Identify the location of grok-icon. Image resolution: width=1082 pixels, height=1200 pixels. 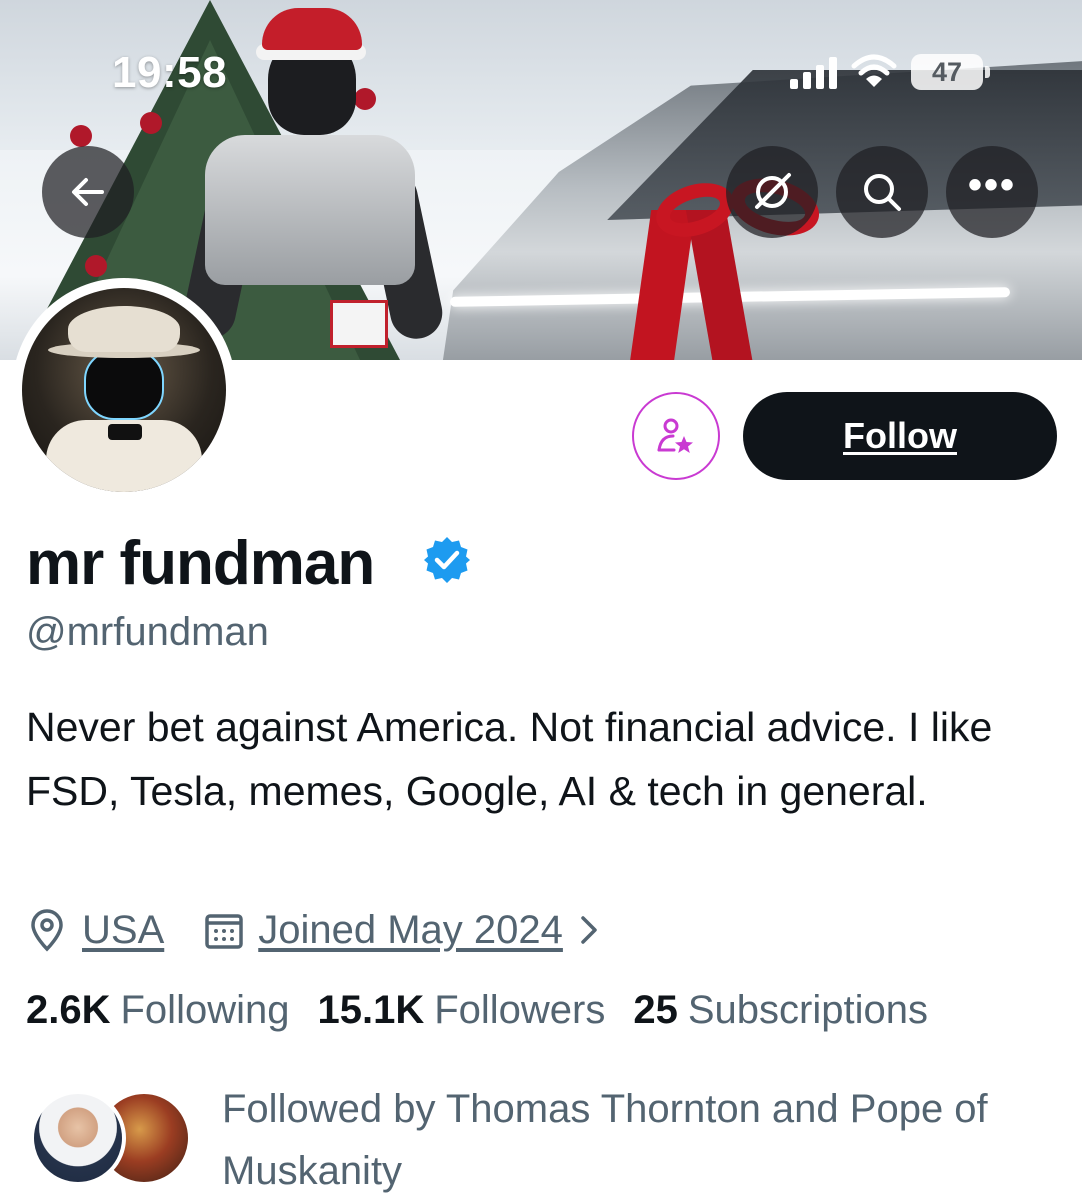
(773, 191).